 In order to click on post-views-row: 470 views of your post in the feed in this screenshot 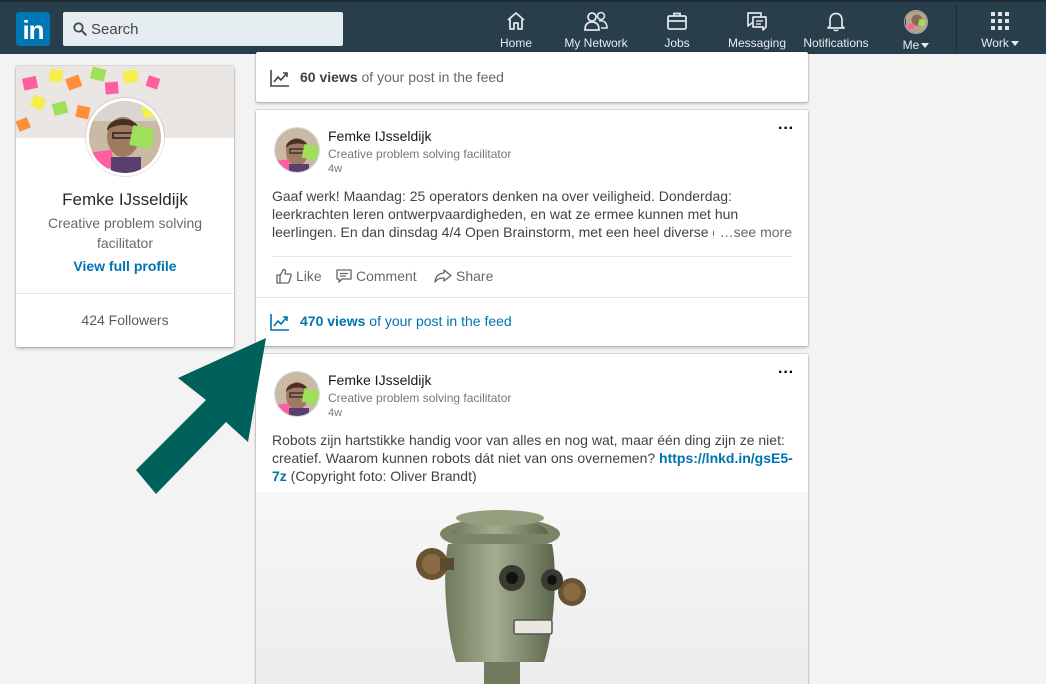, I will do `click(532, 322)`.